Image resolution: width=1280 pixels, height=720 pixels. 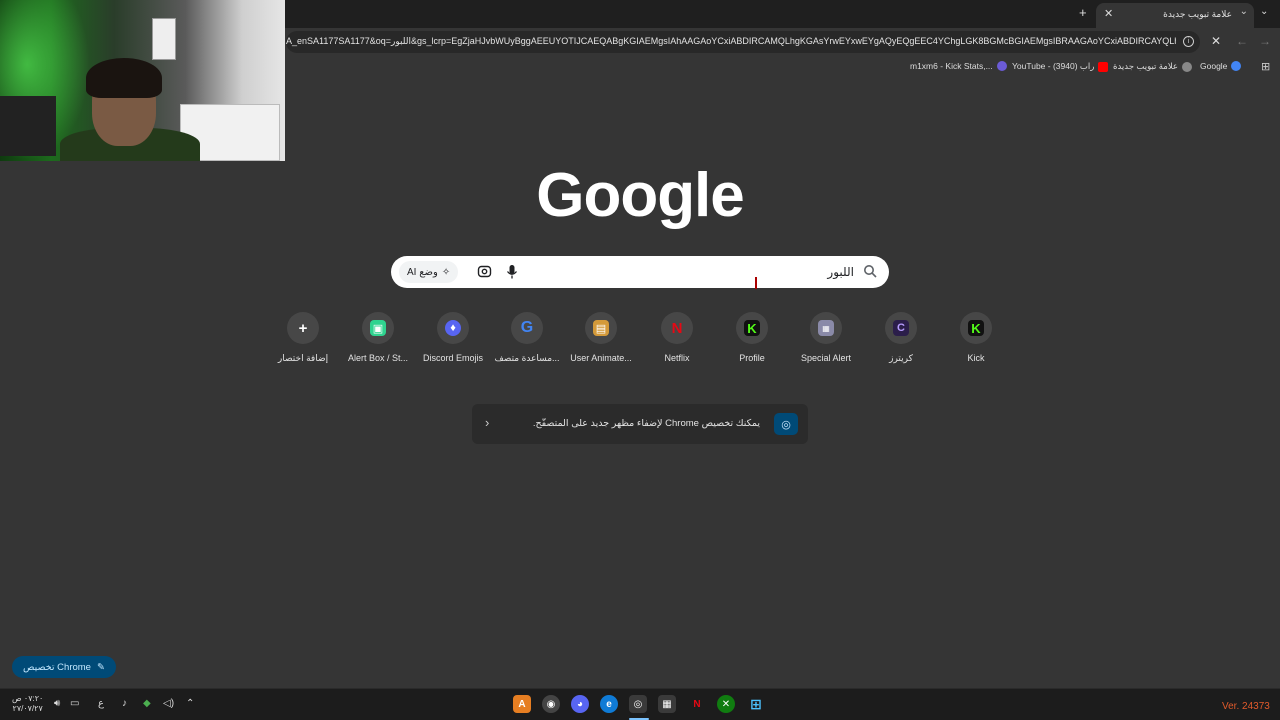 I want to click on clock-date: ٢٧/٠٧/٢٧, so click(x=27, y=708).